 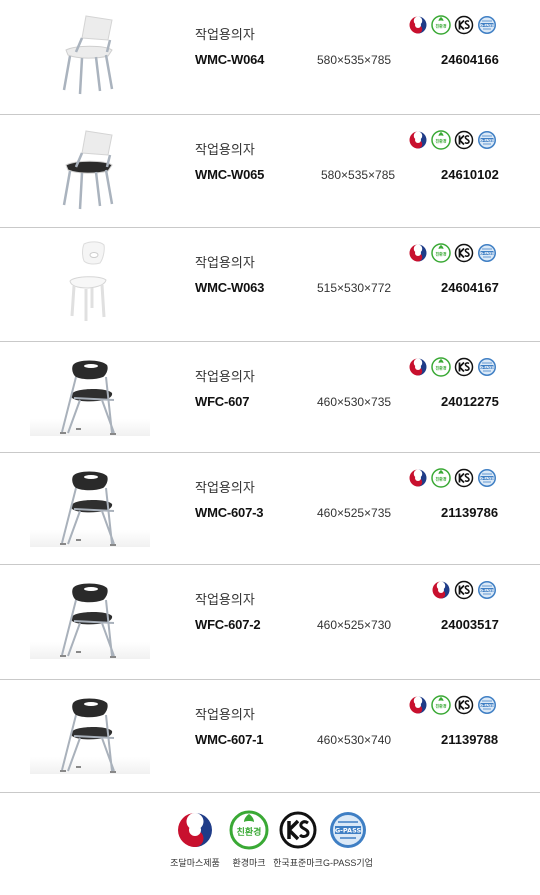 What do you see at coordinates (348, 863) in the screenshot?
I see `legend-label: G-PASS기업` at bounding box center [348, 863].